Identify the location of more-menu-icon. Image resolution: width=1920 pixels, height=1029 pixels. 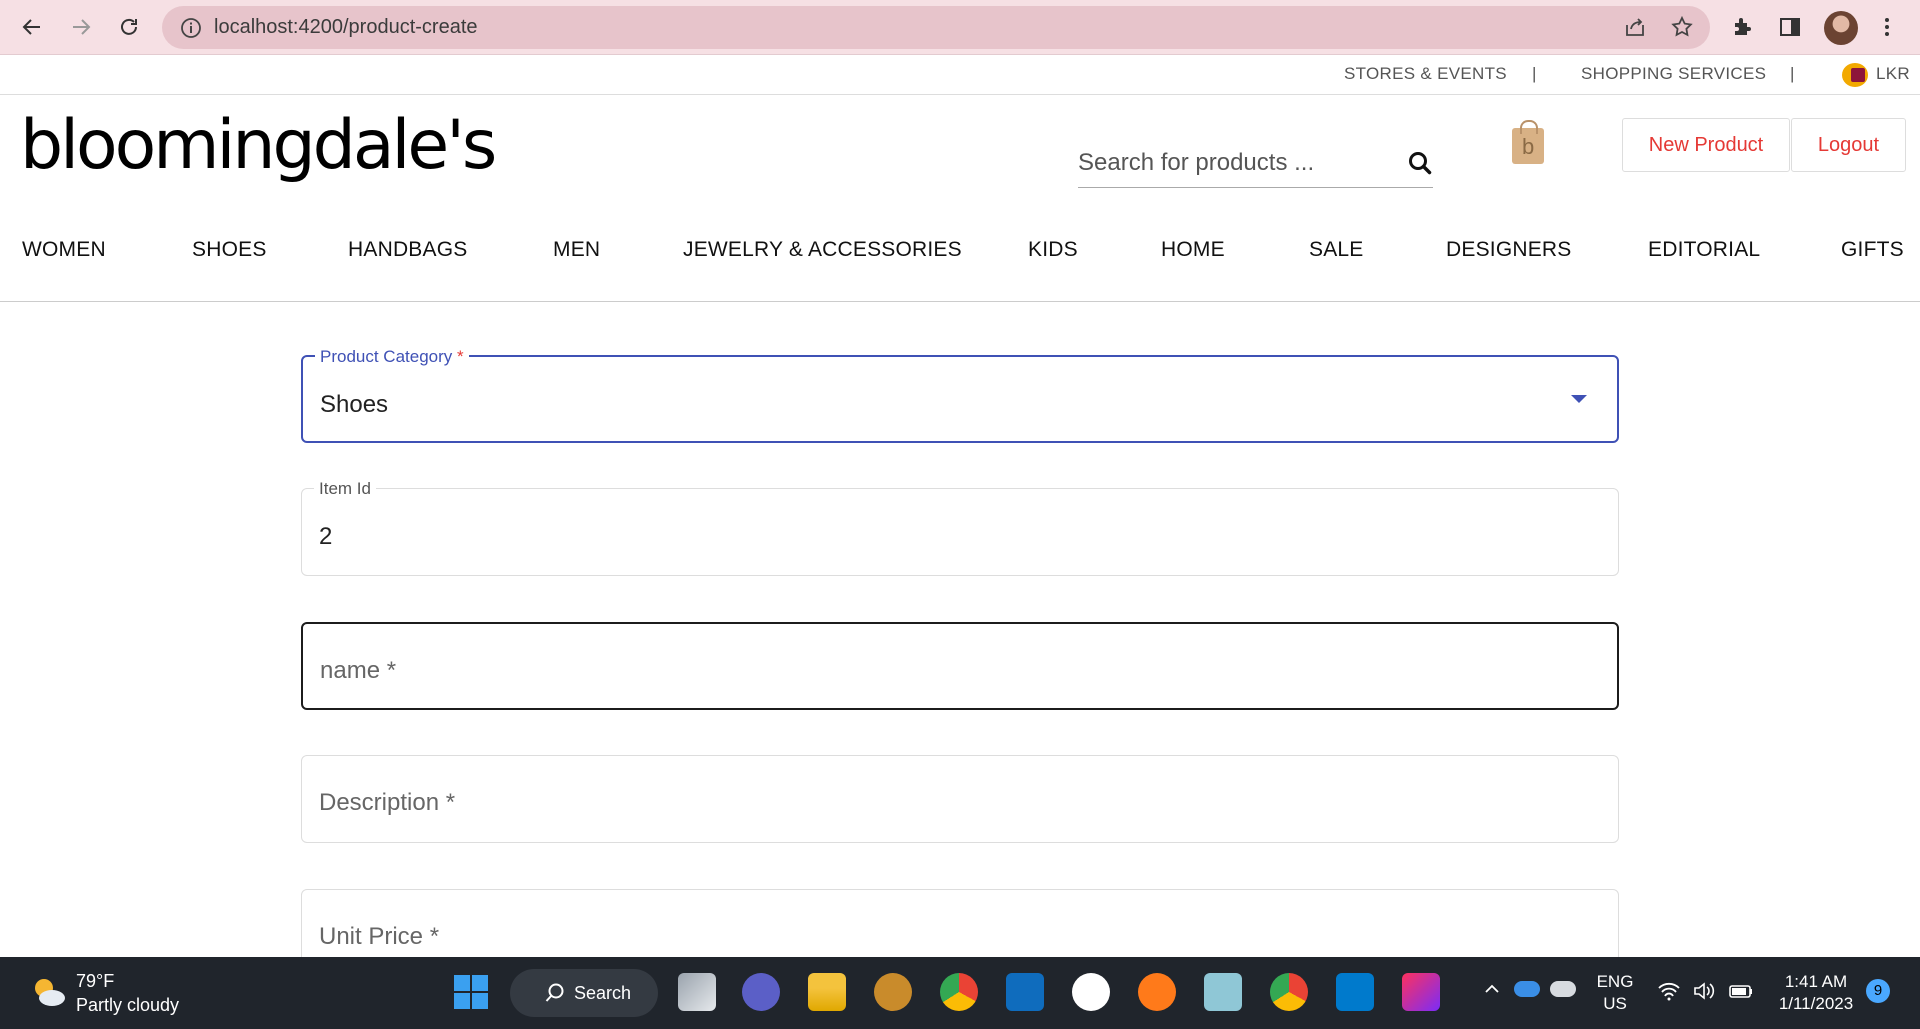
(1887, 27).